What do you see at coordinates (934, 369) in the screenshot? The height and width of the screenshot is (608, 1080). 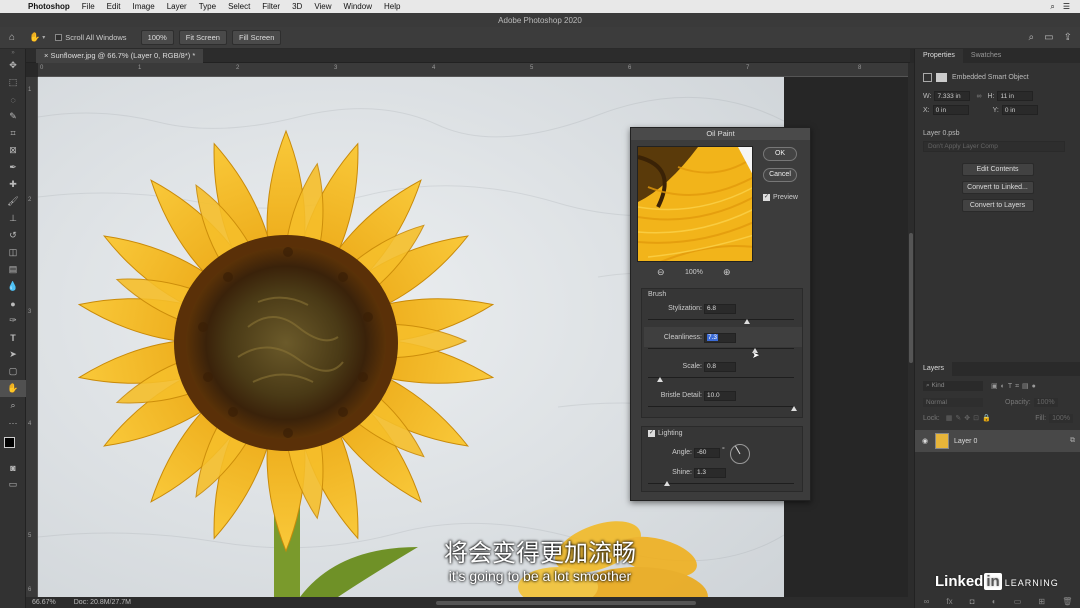 I see `tab-layers: Layers` at bounding box center [934, 369].